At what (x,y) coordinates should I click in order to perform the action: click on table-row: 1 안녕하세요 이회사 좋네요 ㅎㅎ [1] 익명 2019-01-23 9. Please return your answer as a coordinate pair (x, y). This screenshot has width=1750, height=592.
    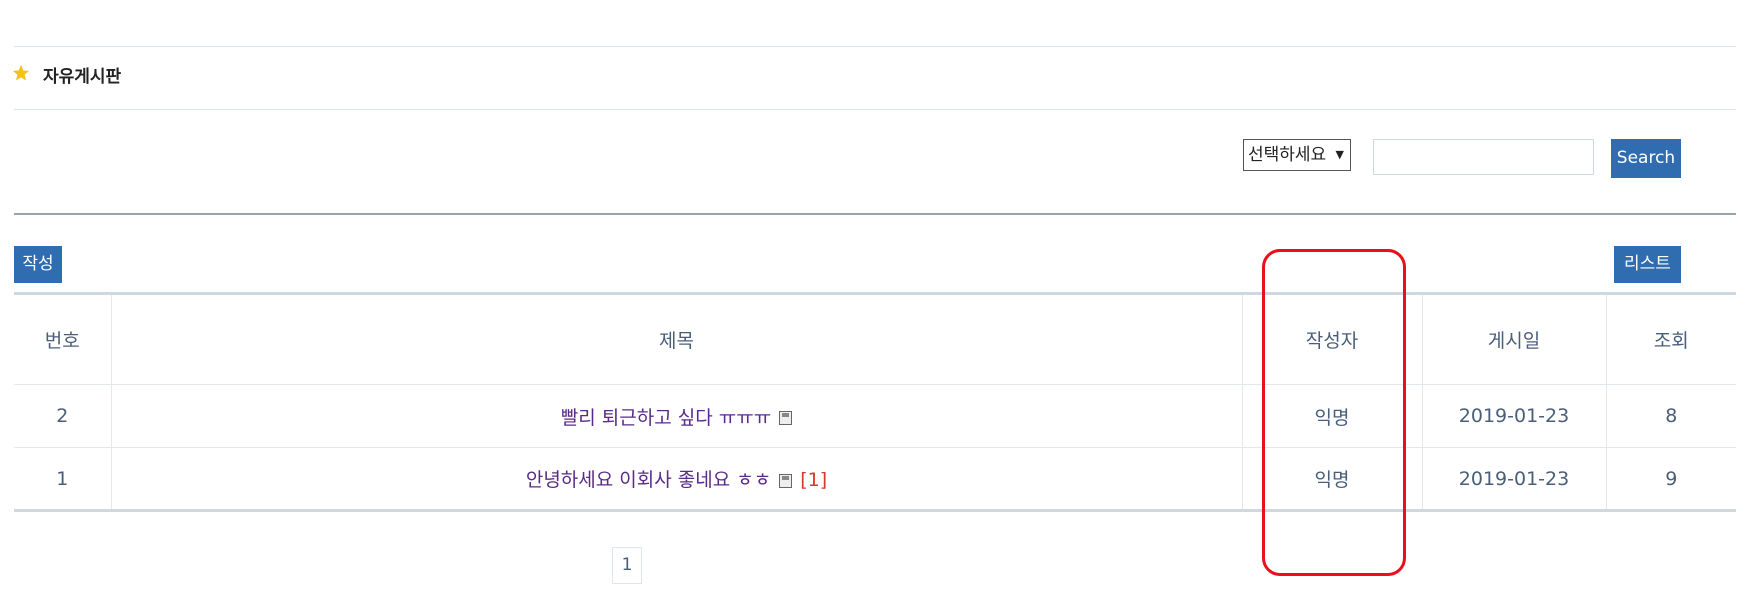
    Looking at the image, I should click on (875, 479).